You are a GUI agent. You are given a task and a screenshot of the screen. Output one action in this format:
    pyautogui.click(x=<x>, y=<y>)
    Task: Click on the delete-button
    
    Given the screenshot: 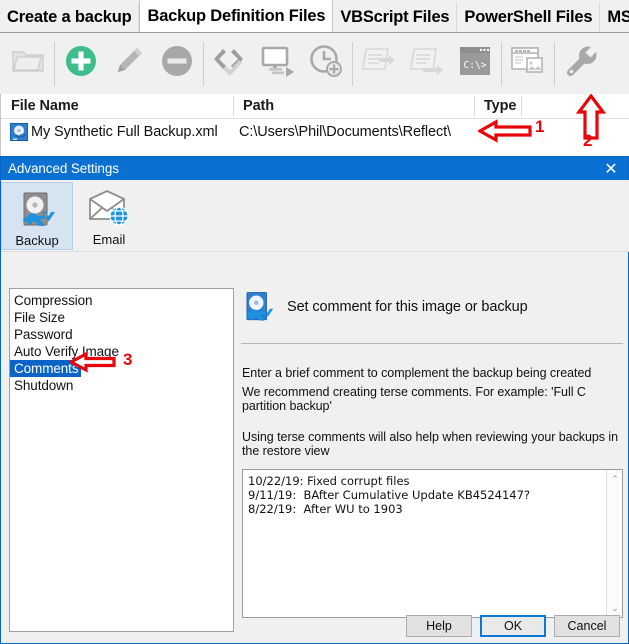 What is the action you would take?
    pyautogui.click(x=177, y=64)
    